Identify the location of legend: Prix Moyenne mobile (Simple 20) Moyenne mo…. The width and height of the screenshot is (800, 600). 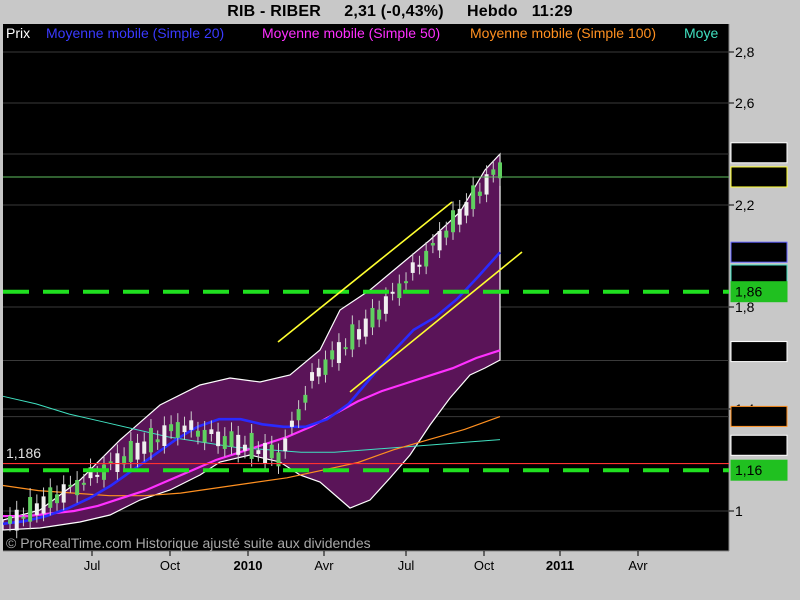
(362, 33).